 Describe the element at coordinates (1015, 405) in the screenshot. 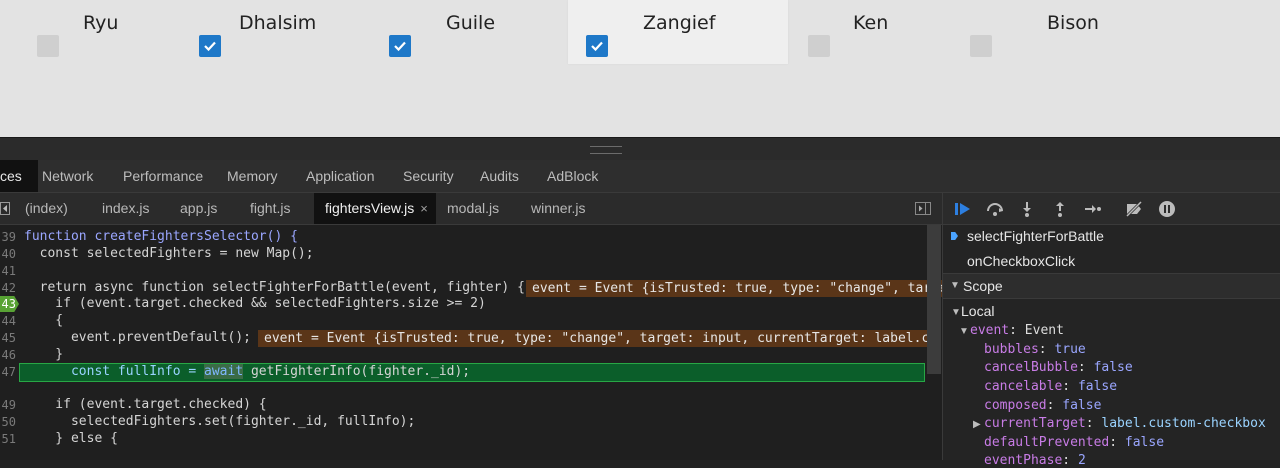

I see `prop-key: composed` at that location.